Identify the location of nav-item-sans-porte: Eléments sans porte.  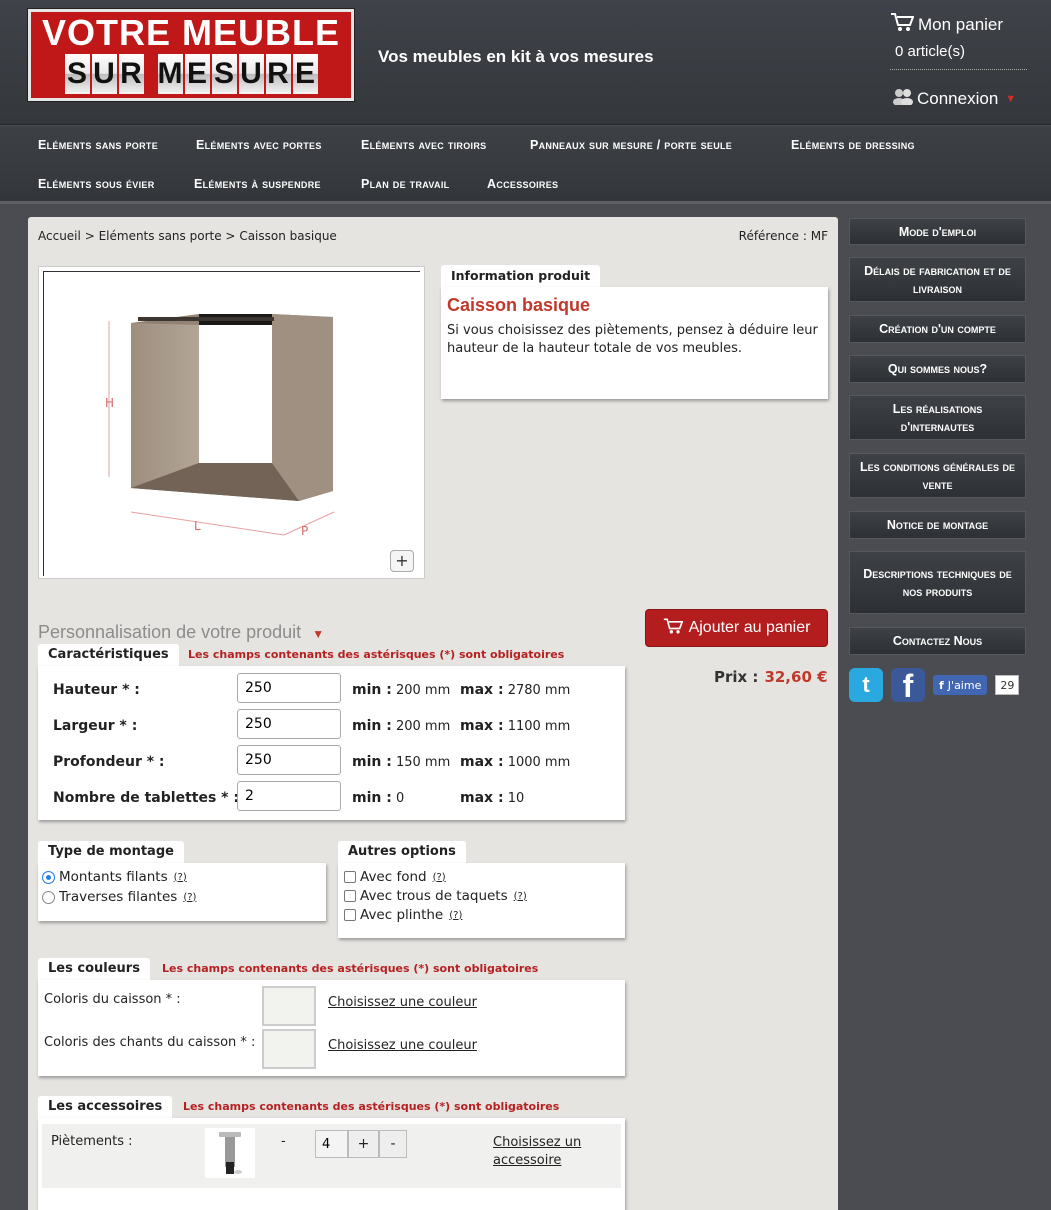
(98, 145).